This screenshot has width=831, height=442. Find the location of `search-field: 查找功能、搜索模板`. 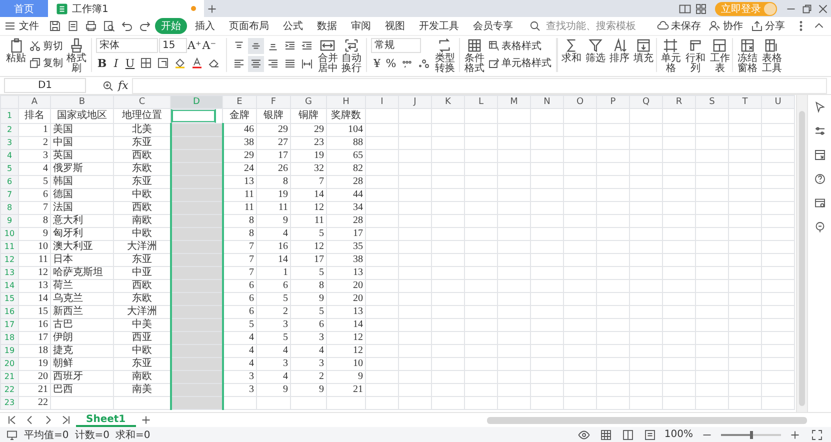

search-field: 查找功能、搜索模板 is located at coordinates (588, 26).